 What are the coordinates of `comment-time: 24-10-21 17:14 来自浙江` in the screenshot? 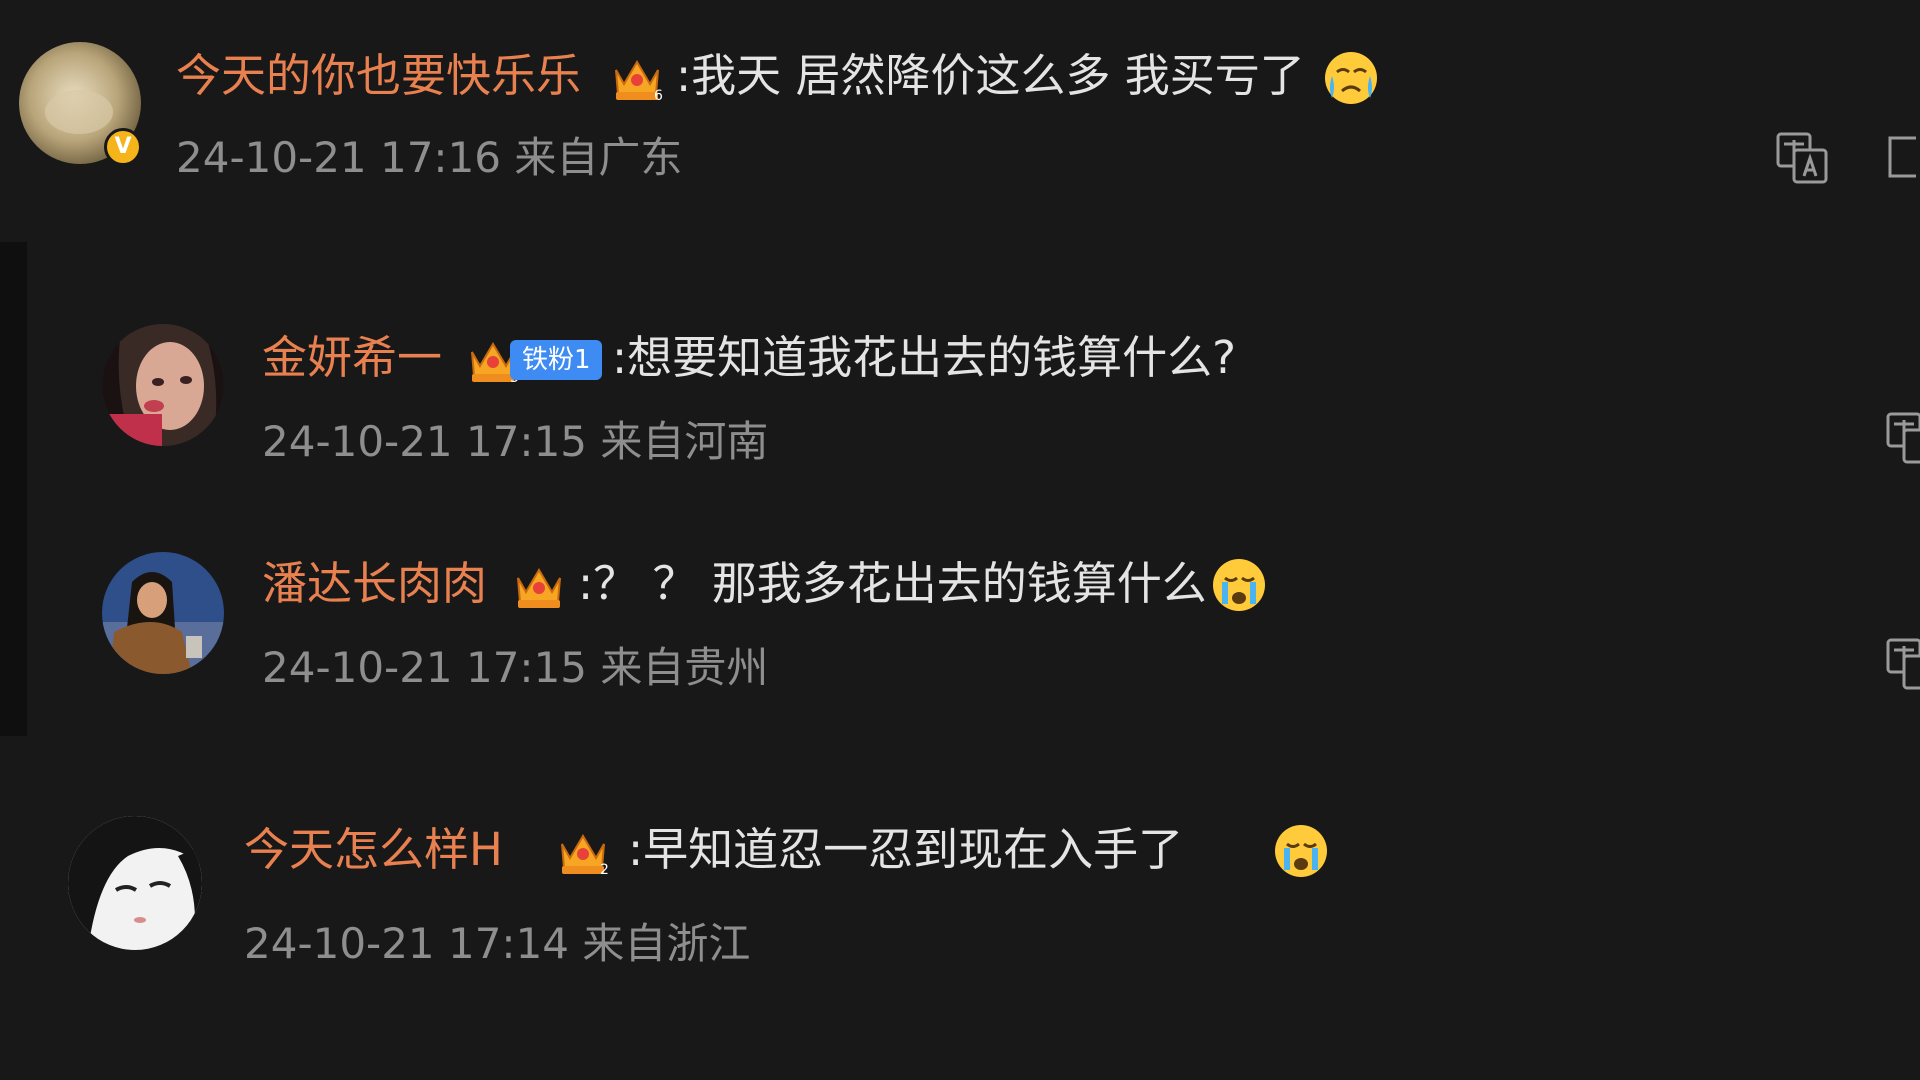 It's located at (497, 943).